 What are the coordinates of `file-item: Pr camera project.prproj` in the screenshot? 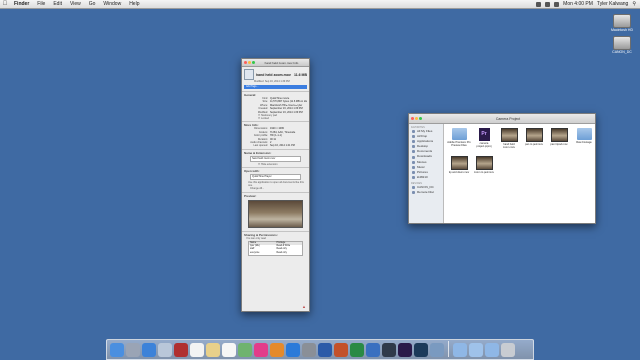 It's located at (484, 142).